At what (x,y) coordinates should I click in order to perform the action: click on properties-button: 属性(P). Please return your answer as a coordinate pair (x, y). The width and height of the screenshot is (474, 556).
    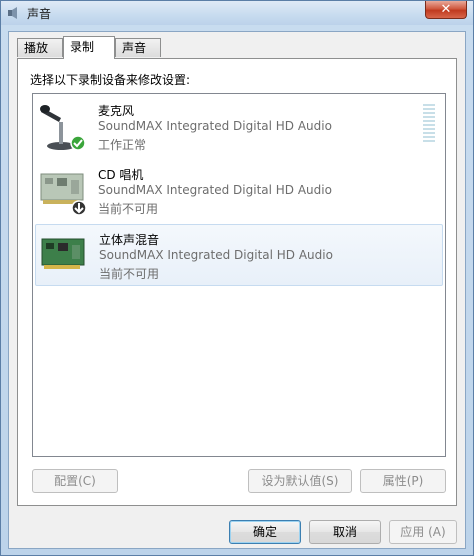
    Looking at the image, I should click on (403, 481).